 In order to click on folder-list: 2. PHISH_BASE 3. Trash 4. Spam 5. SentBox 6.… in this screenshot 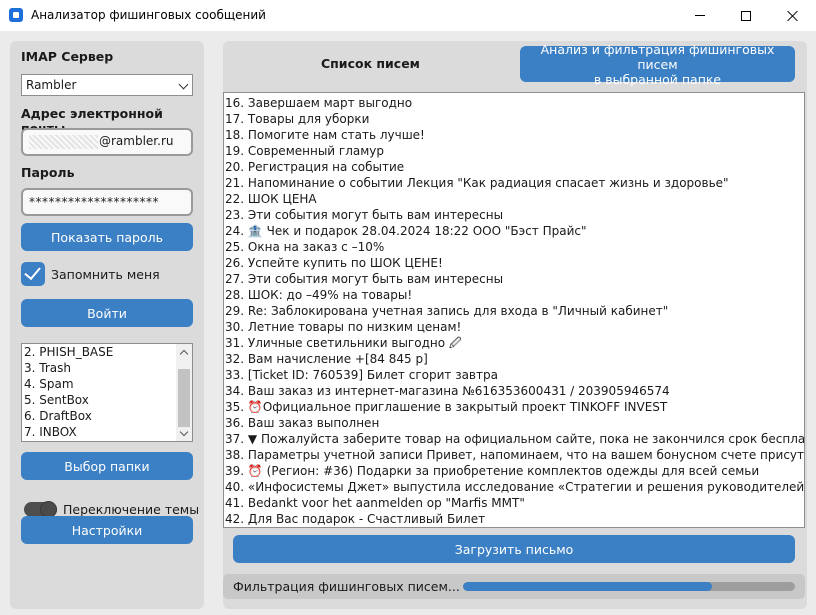, I will do `click(107, 392)`.